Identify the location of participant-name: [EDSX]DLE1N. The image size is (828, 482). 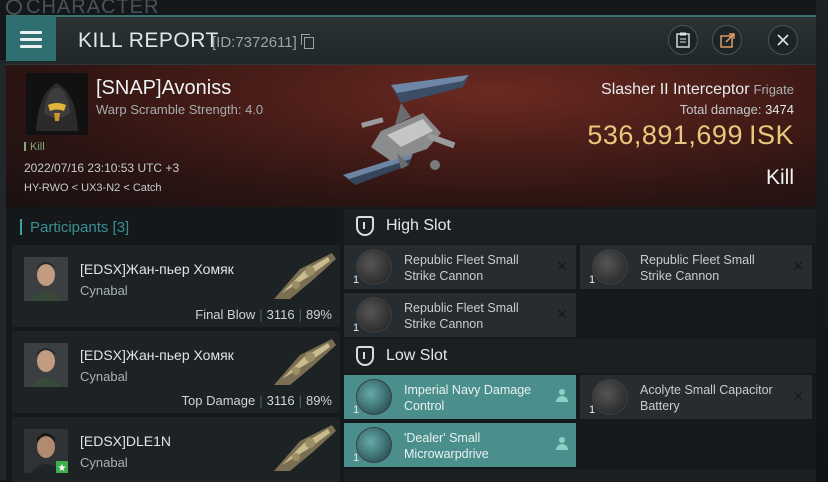
(125, 441).